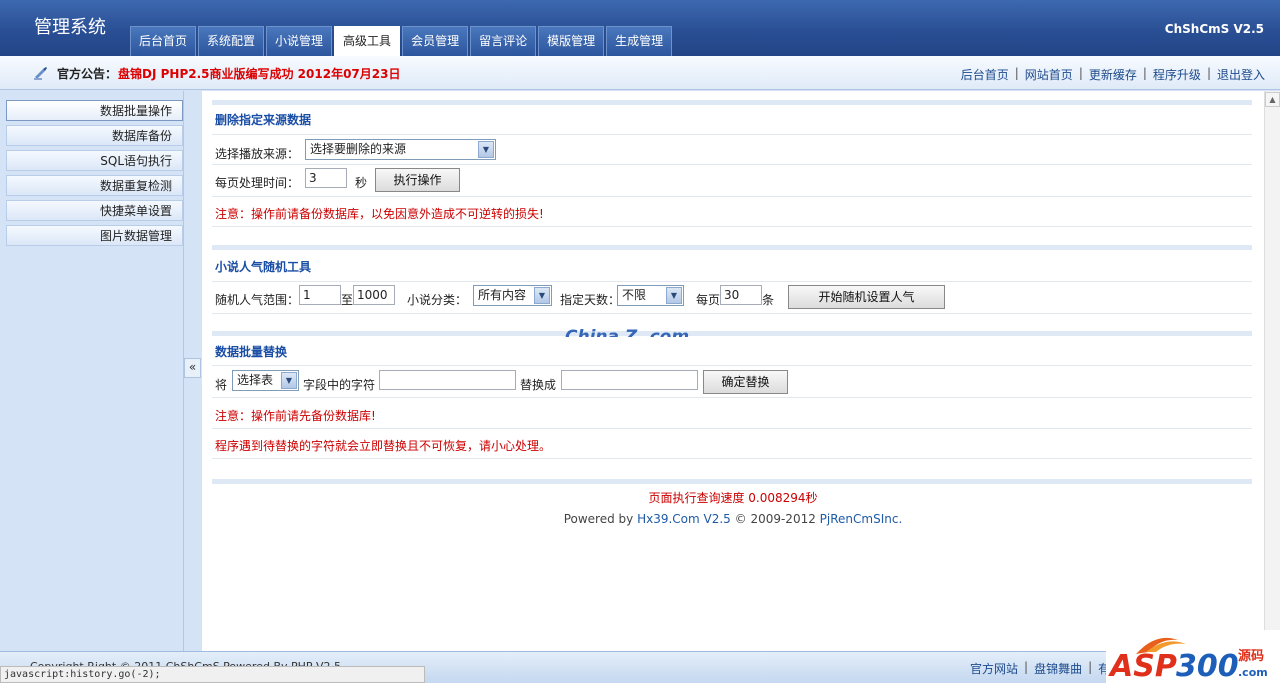 Image resolution: width=1280 pixels, height=683 pixels. I want to click on range-to-input: 1000, so click(374, 295).